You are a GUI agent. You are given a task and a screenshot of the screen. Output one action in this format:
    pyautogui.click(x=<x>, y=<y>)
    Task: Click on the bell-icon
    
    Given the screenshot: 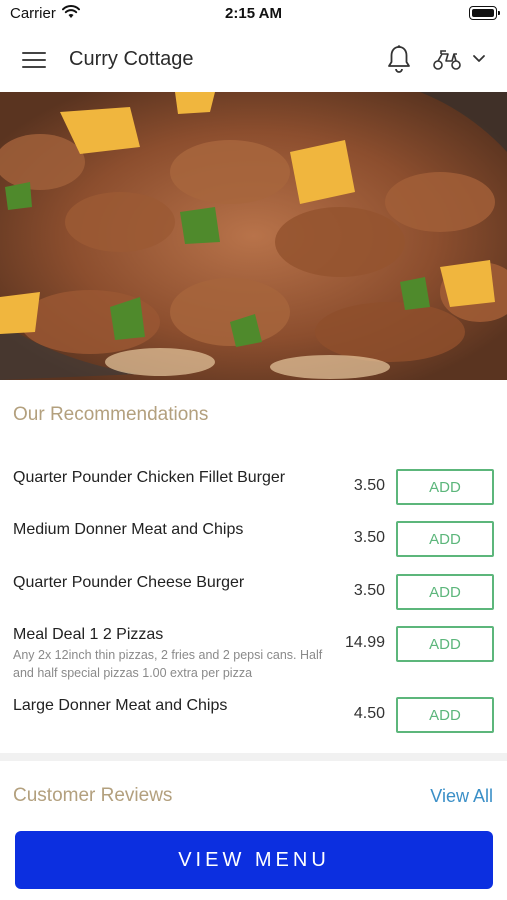 What is the action you would take?
    pyautogui.click(x=399, y=59)
    